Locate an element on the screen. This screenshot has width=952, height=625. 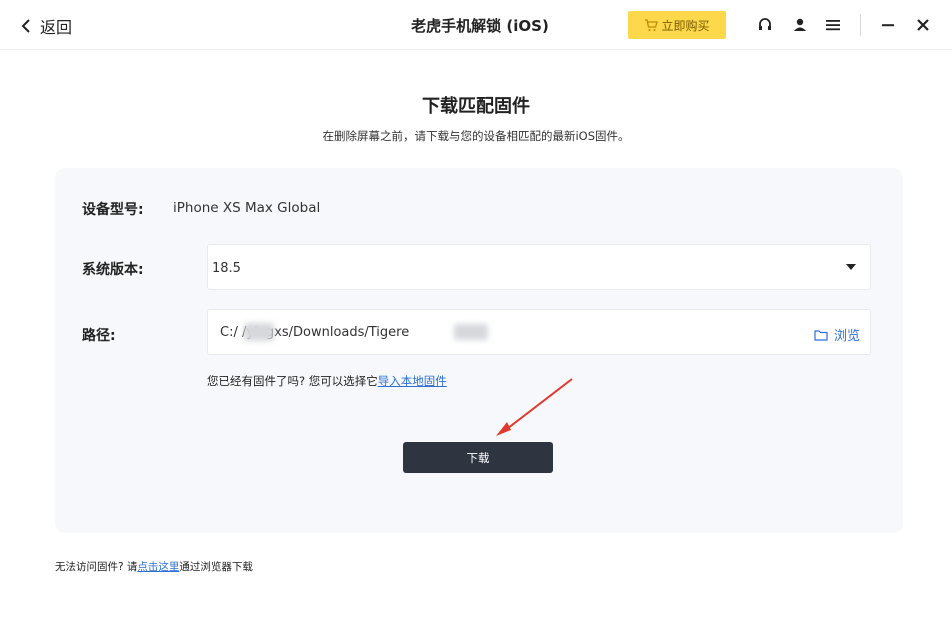
support-button is located at coordinates (765, 25).